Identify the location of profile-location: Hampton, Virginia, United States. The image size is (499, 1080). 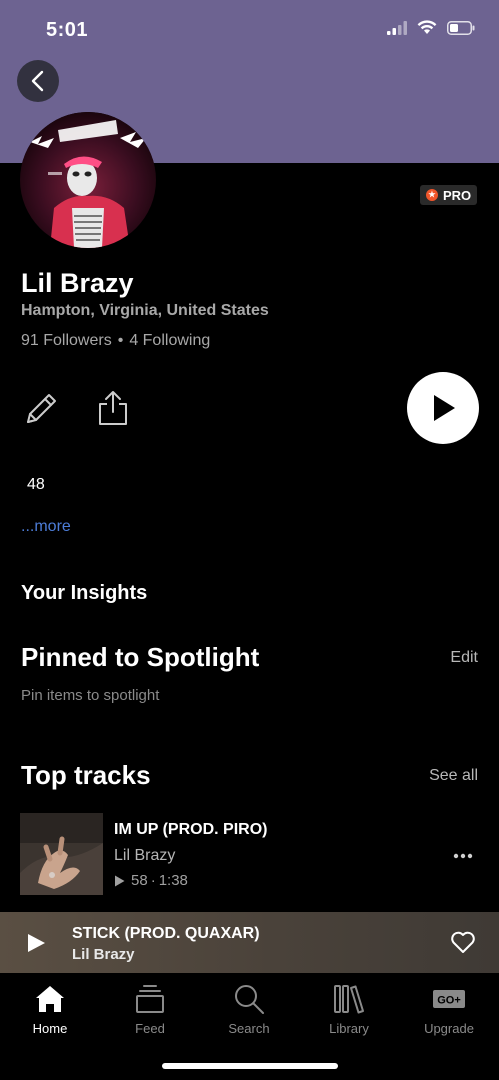
(145, 310).